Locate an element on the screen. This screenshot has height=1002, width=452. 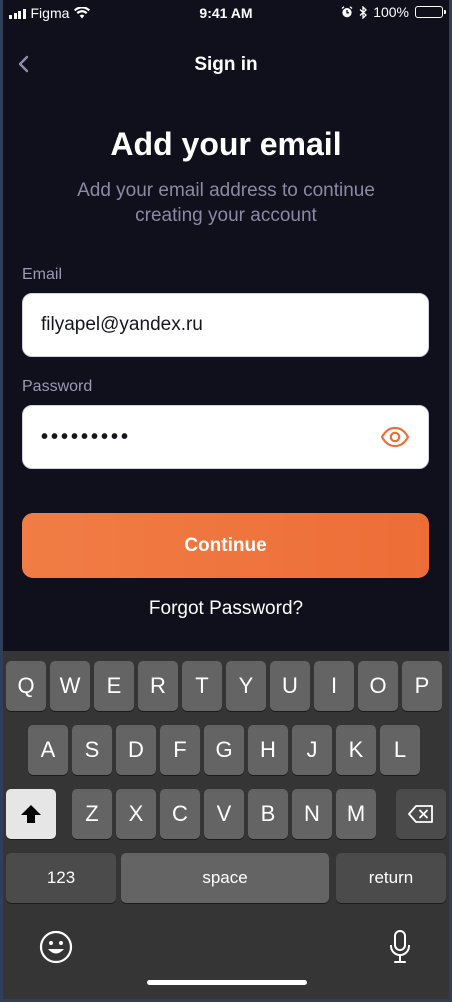
key-d: D is located at coordinates (136, 750).